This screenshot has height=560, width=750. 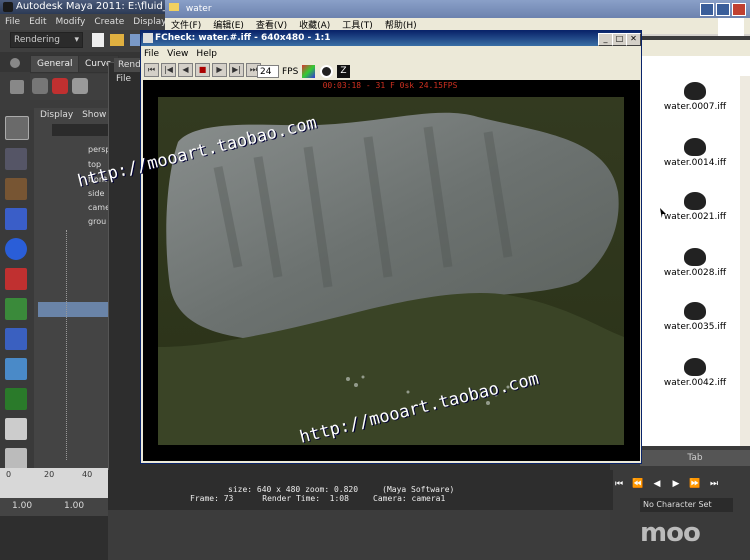 What do you see at coordinates (97, 221) in the screenshot?
I see `outliner-item-label: grou` at bounding box center [97, 221].